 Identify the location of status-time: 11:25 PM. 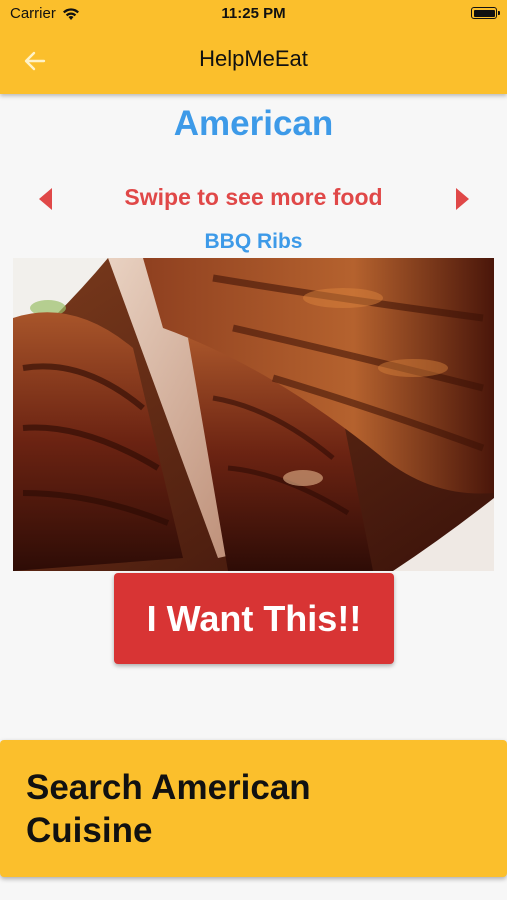
(253, 13).